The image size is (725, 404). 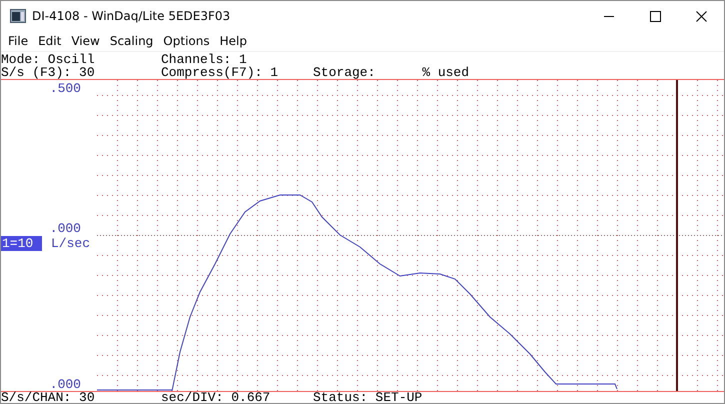 I want to click on status-text: S/s/CHAN: 30, so click(x=48, y=398).